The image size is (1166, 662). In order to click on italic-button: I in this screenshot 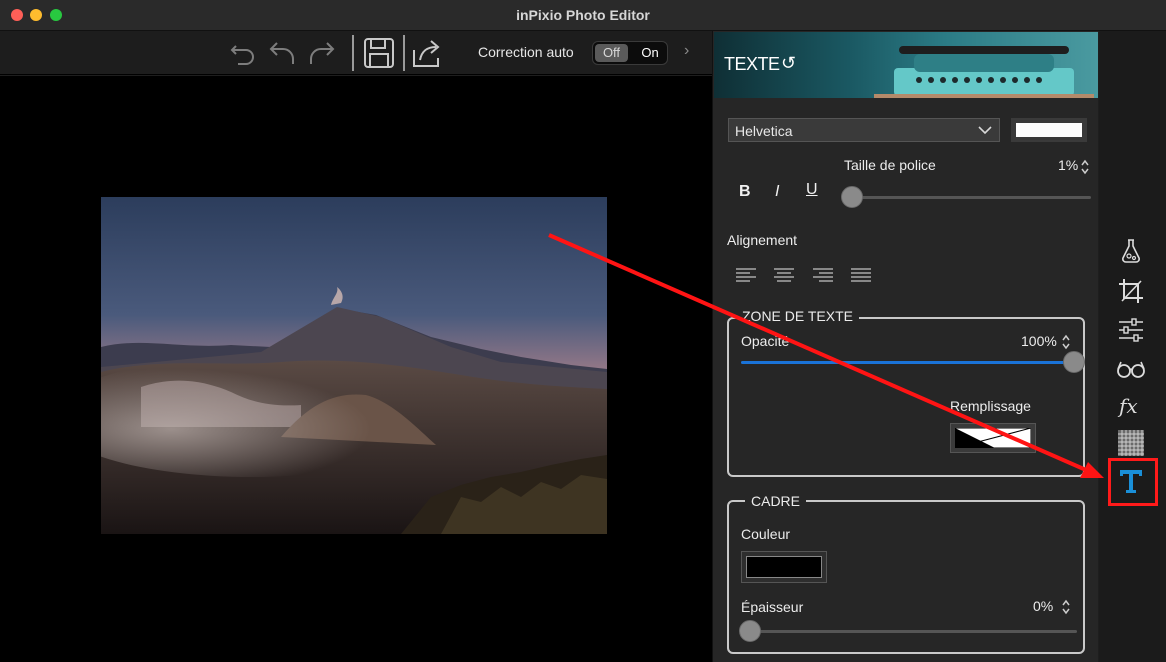, I will do `click(777, 192)`.